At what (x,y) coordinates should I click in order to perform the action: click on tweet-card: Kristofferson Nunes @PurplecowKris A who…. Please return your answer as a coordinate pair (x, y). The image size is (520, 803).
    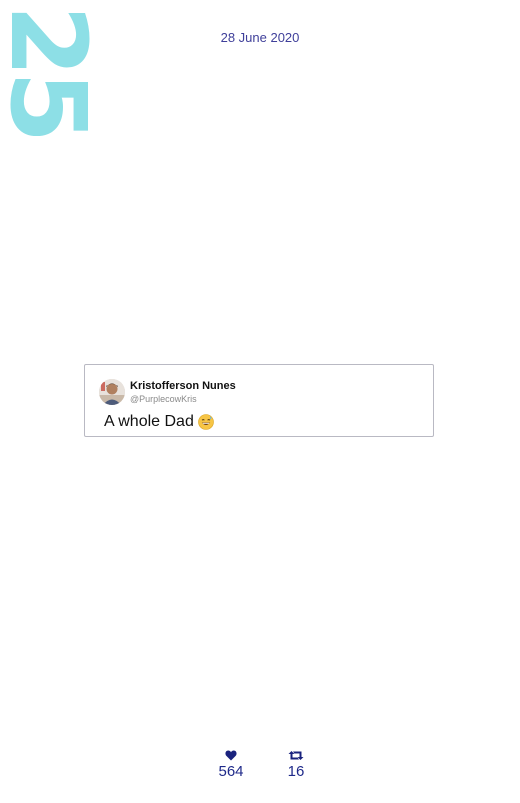
    Looking at the image, I should click on (259, 400).